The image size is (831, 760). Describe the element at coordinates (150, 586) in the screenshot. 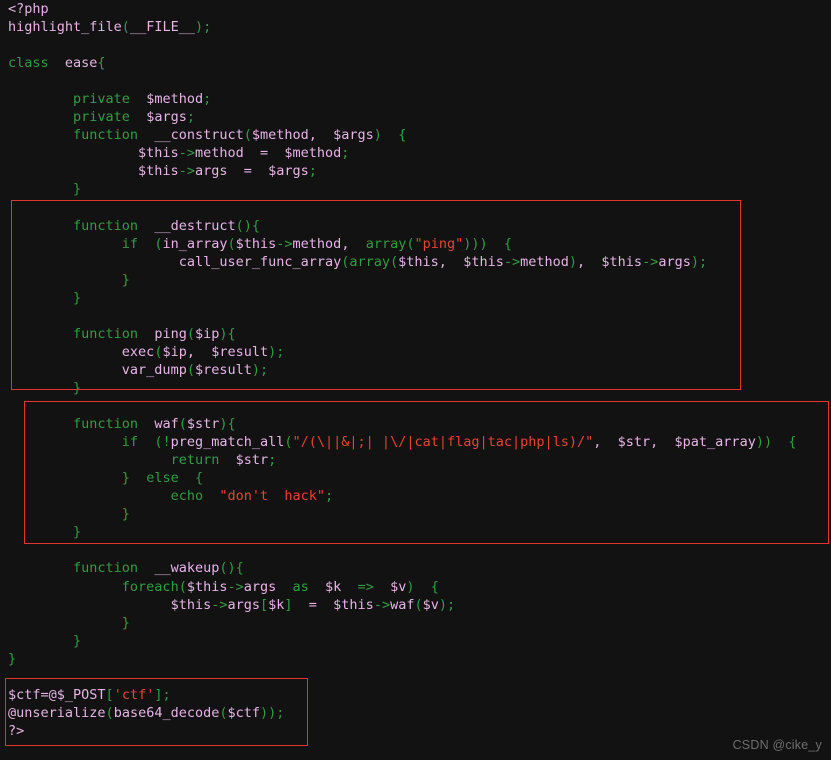

I see `code-token-kw: foreach` at that location.